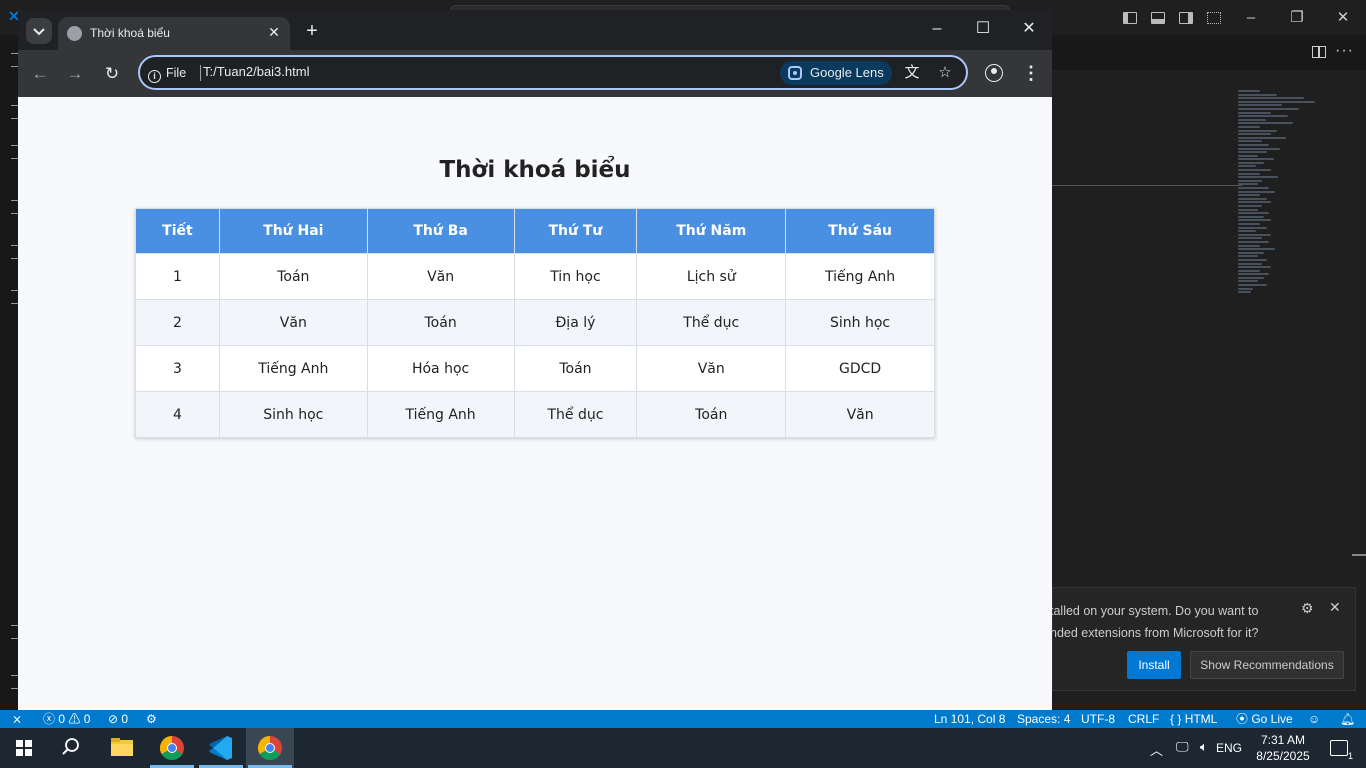  I want to click on profile-avatar-icon, so click(994, 73).